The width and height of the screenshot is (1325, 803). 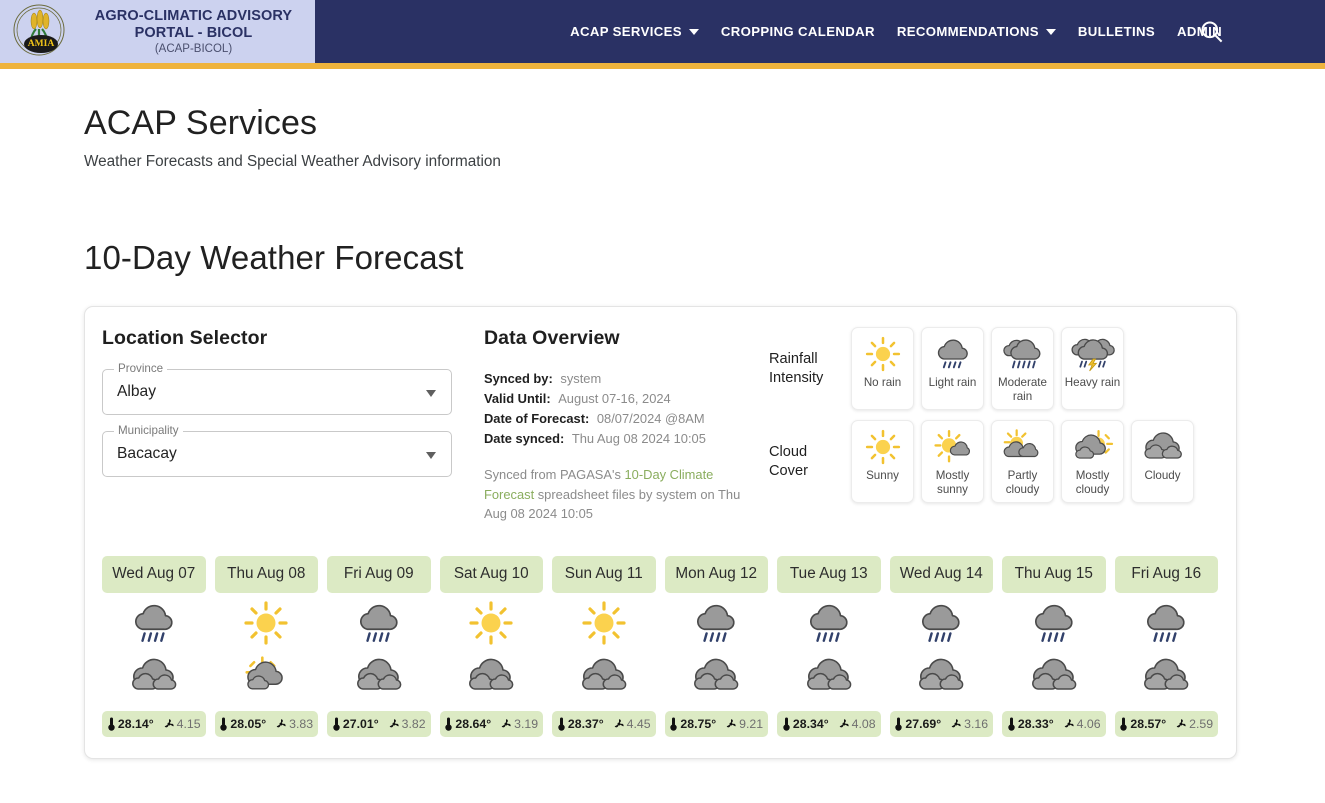 I want to click on legend-label: Partly cloudy, so click(x=1022, y=482).